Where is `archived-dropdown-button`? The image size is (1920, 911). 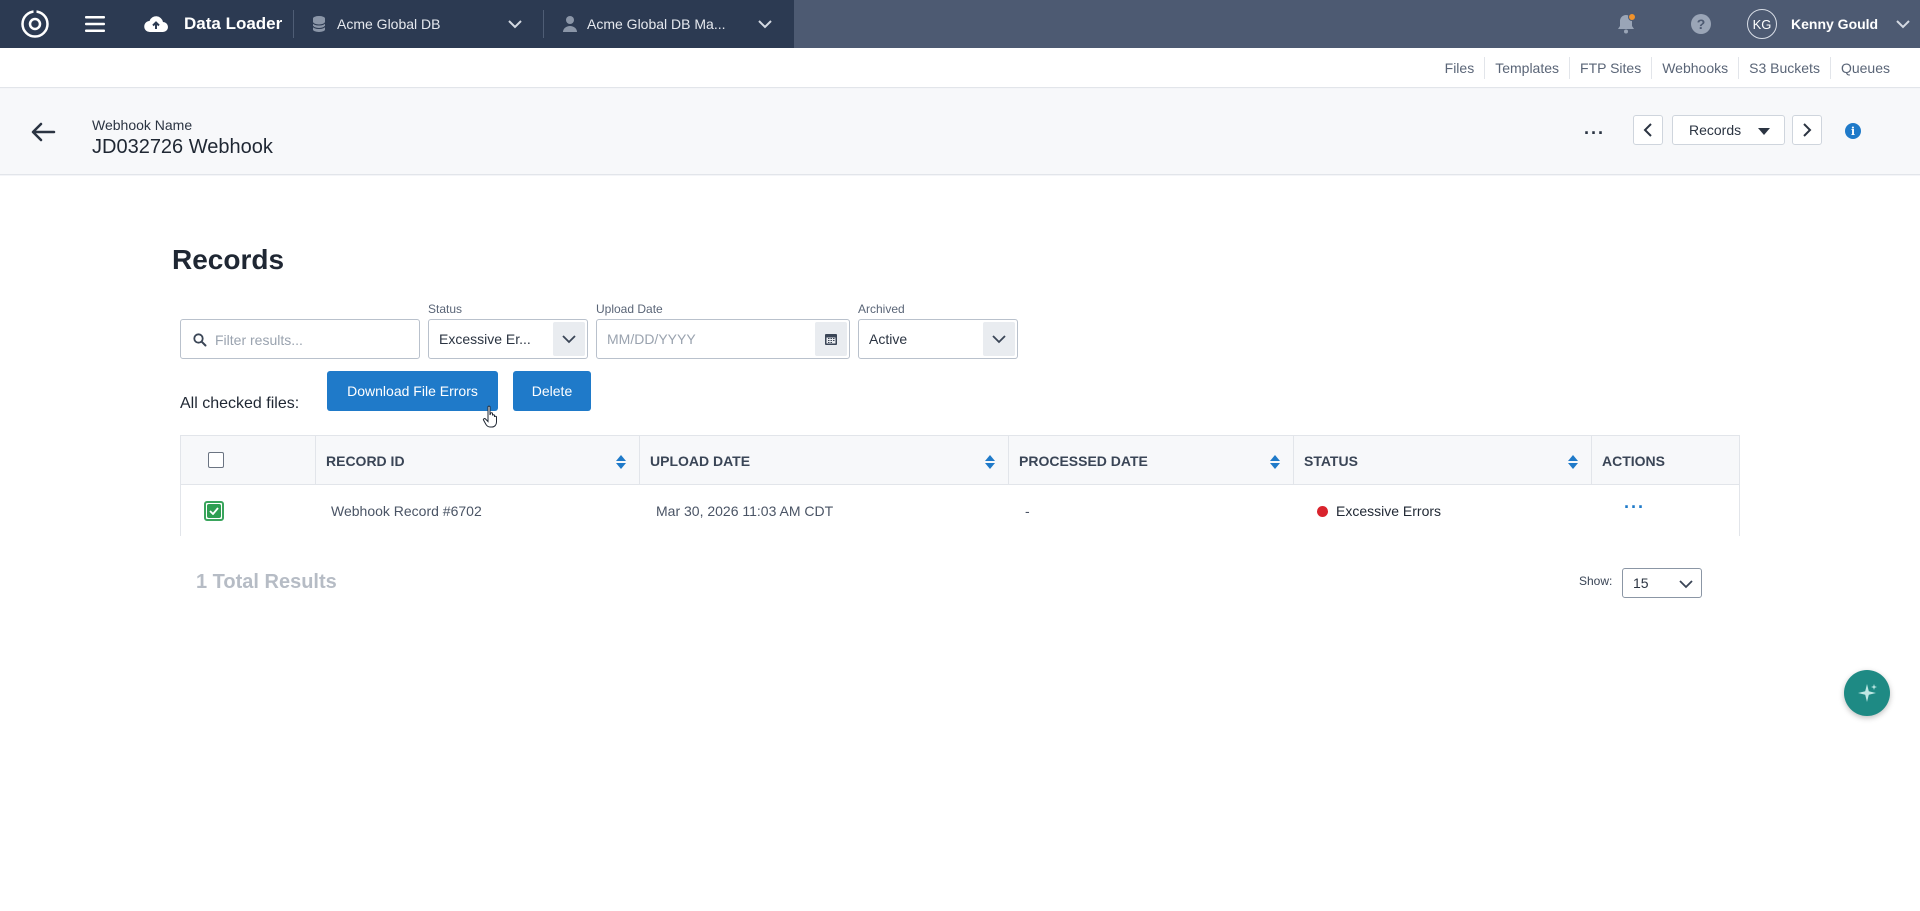 archived-dropdown-button is located at coordinates (999, 339).